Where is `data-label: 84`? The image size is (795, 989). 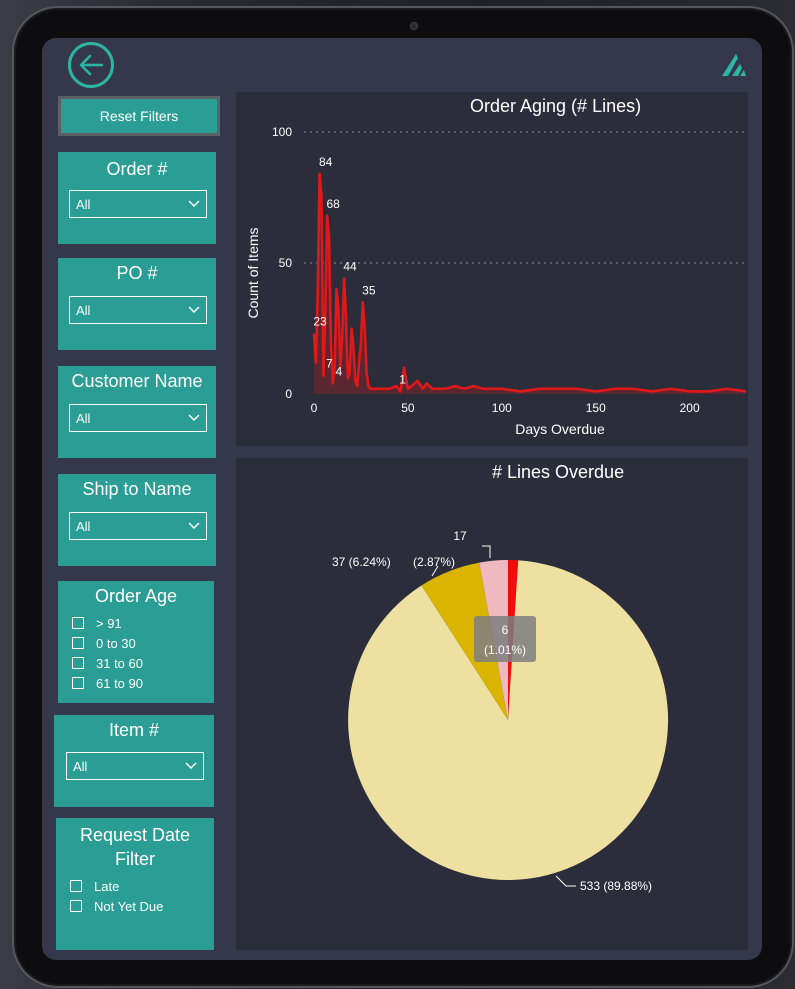
data-label: 84 is located at coordinates (326, 162).